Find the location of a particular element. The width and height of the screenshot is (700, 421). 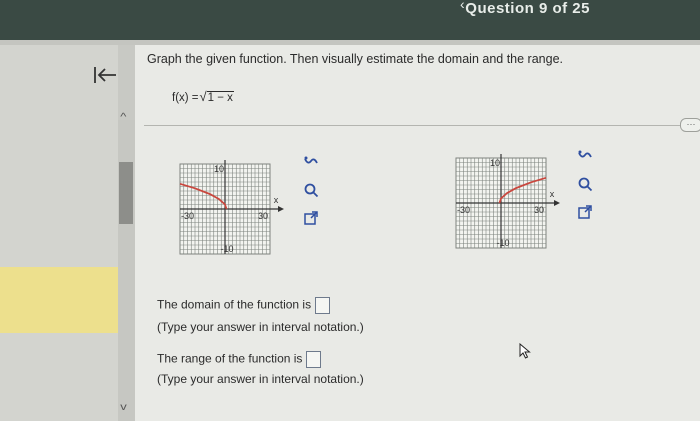

sticky-note is located at coordinates (62, 300).